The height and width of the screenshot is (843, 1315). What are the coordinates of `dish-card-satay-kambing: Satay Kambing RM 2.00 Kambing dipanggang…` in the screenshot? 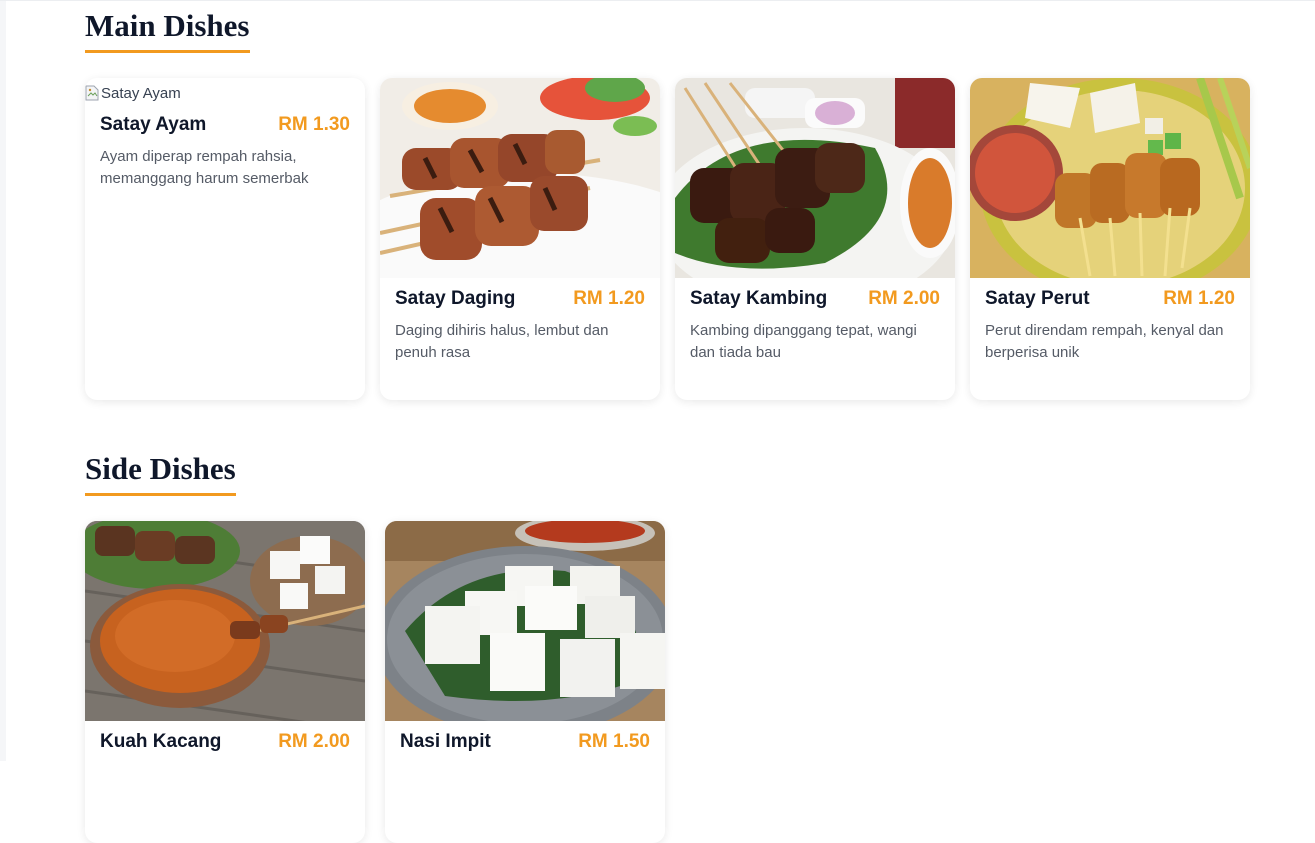 It's located at (815, 239).